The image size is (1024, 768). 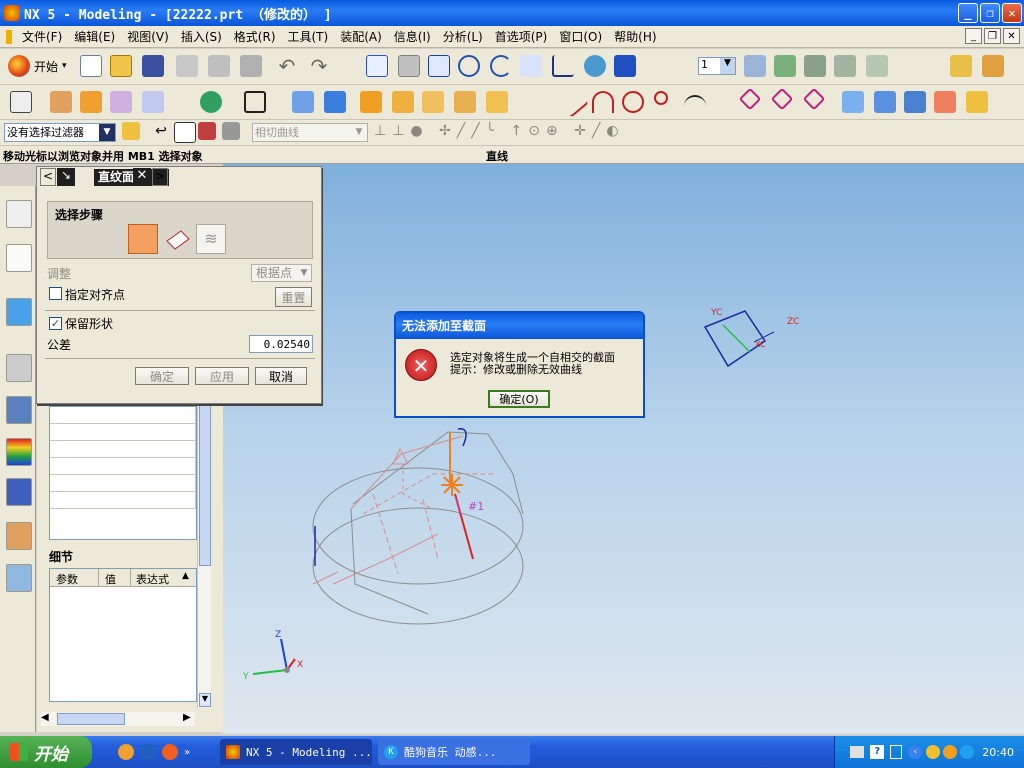 I want to click on system-materials-tab, so click(x=19, y=410).